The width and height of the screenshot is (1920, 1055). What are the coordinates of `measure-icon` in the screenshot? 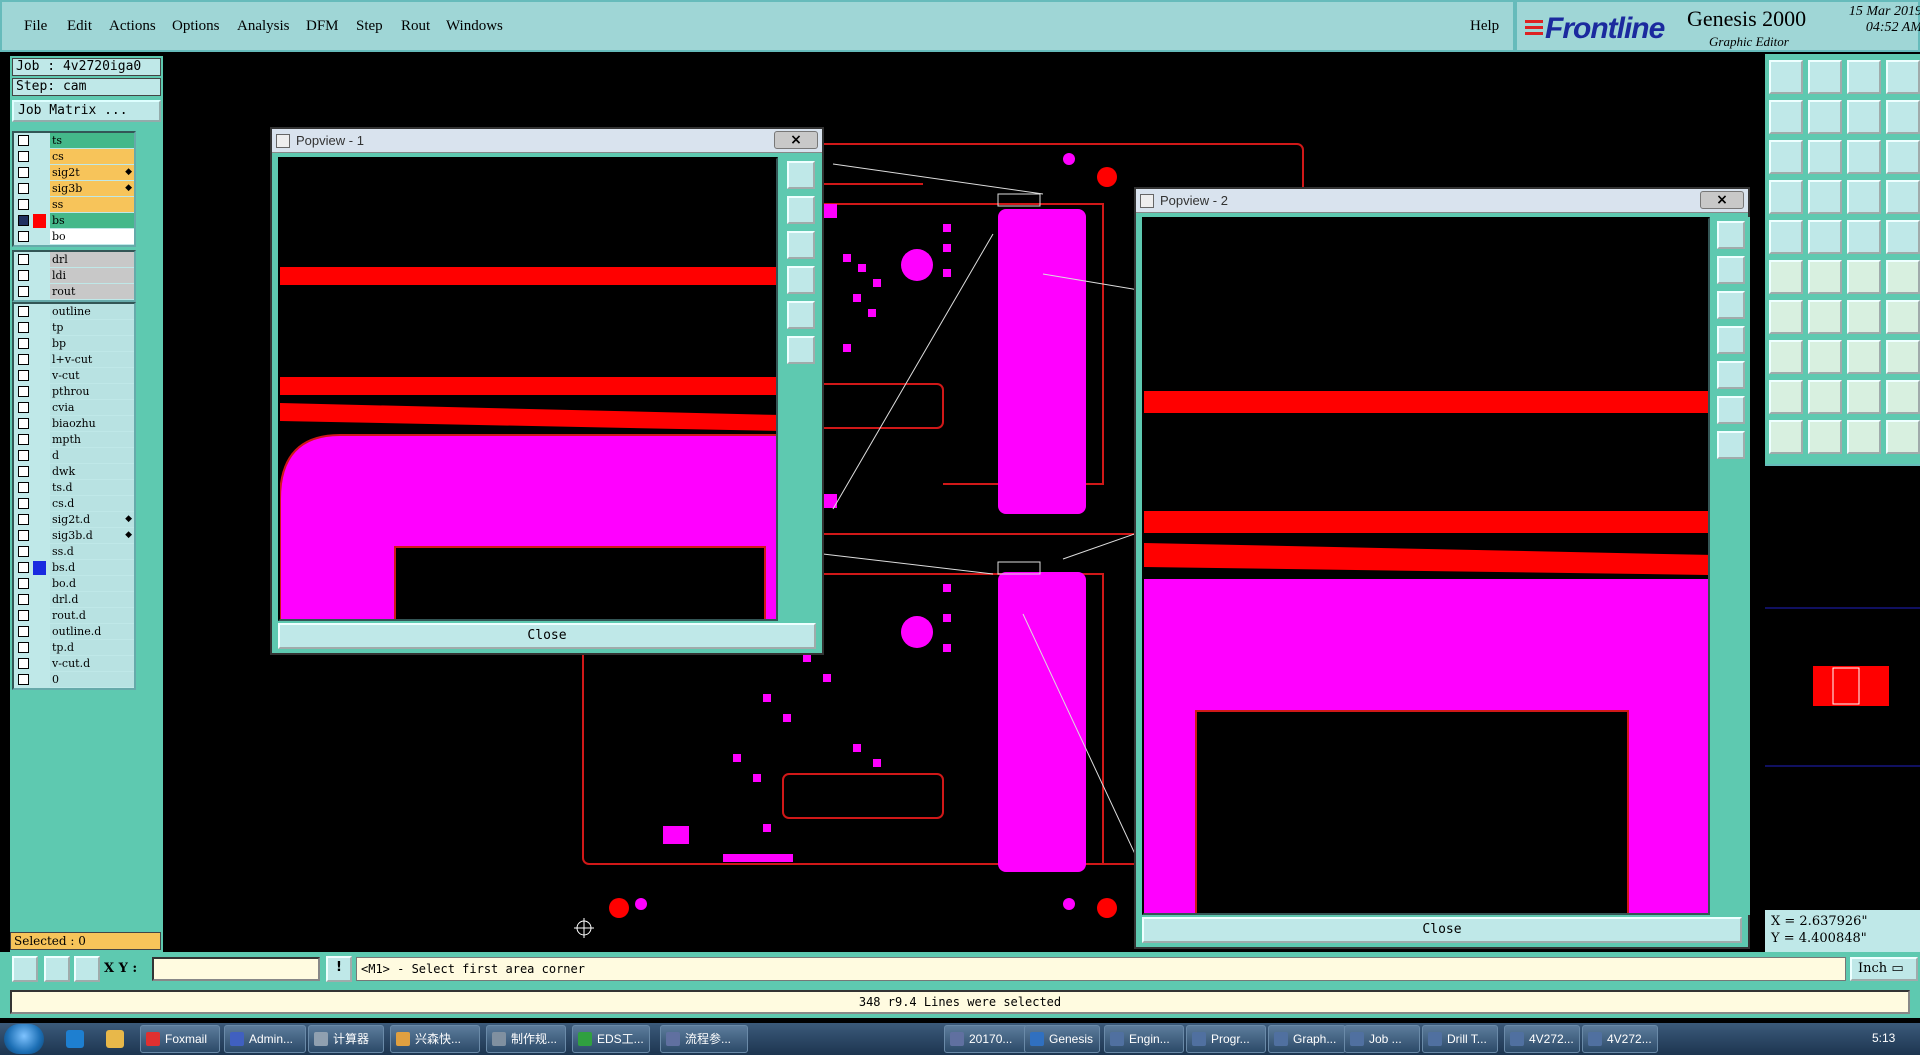 It's located at (57, 969).